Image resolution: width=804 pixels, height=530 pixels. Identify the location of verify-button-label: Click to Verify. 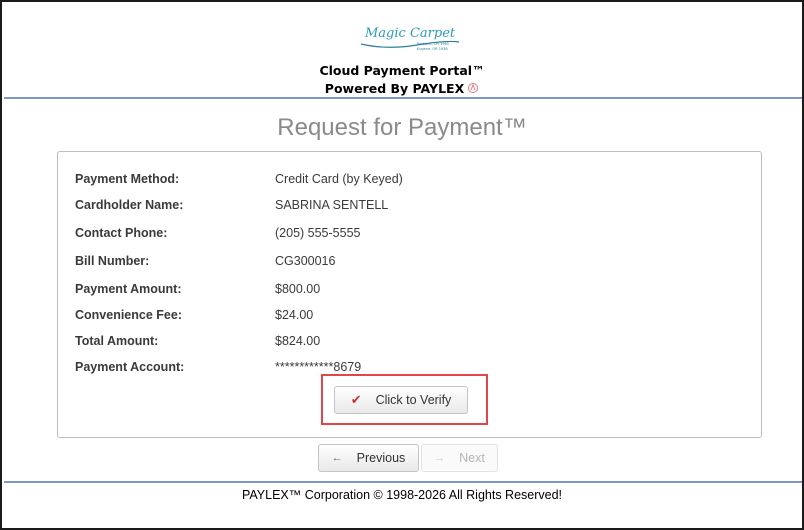
(413, 400).